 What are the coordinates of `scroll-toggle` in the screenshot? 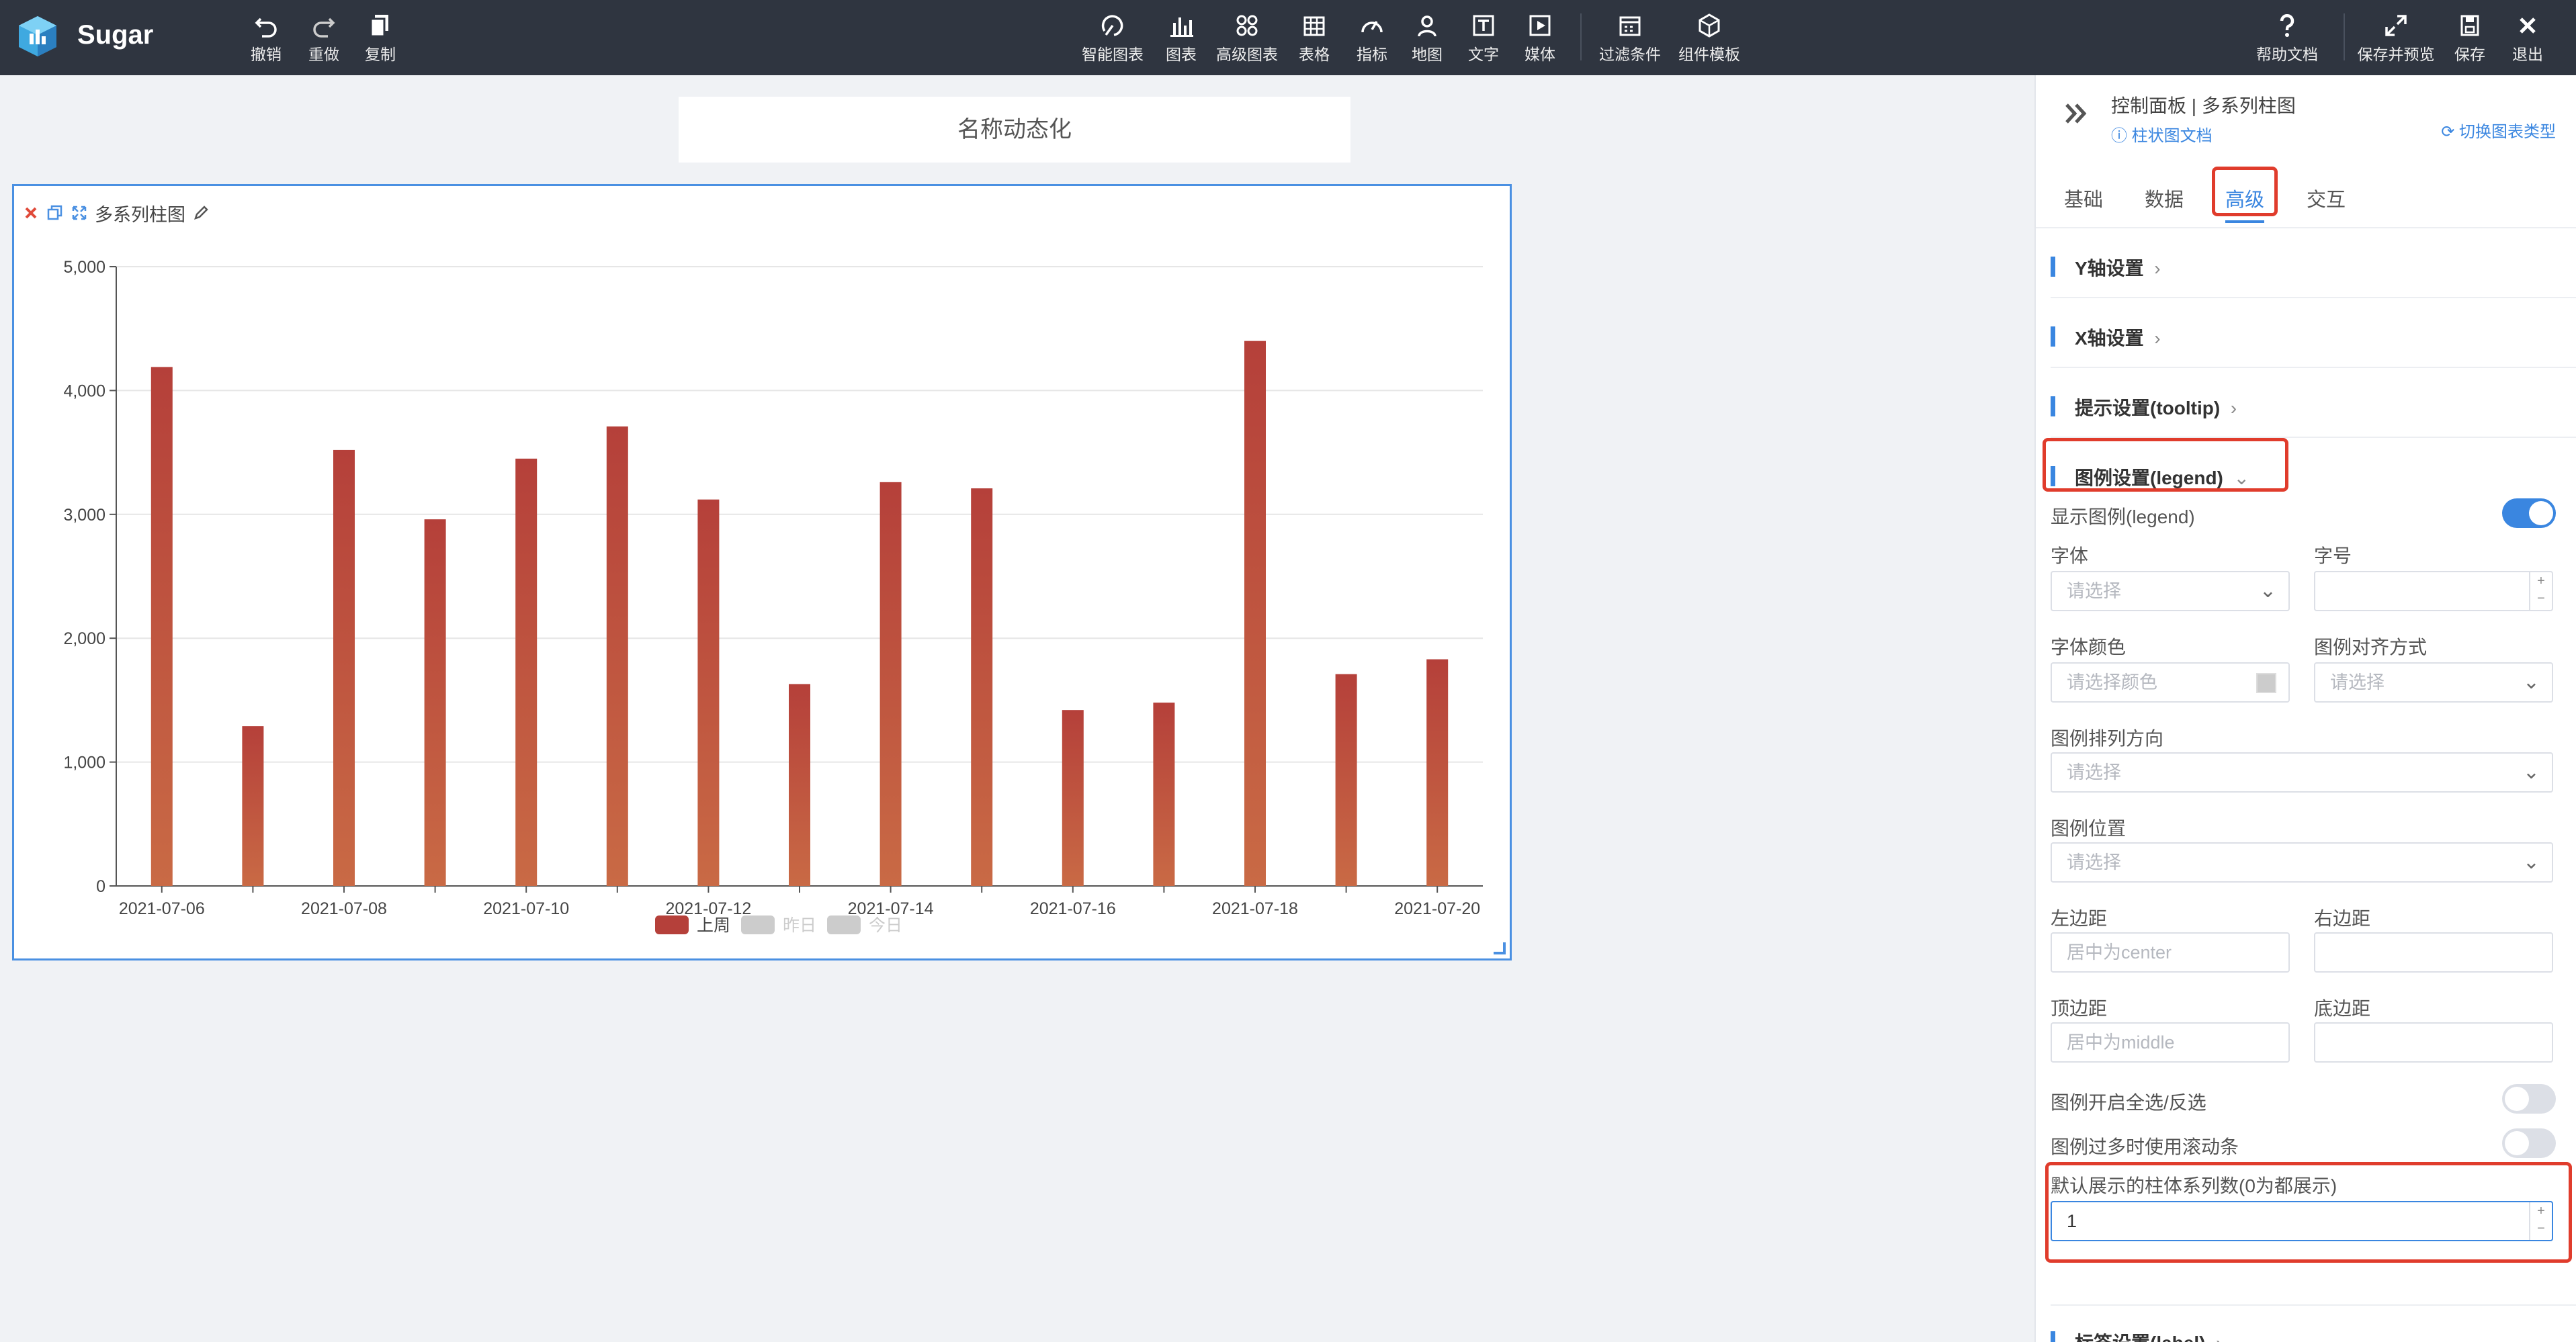 It's located at (2529, 1143).